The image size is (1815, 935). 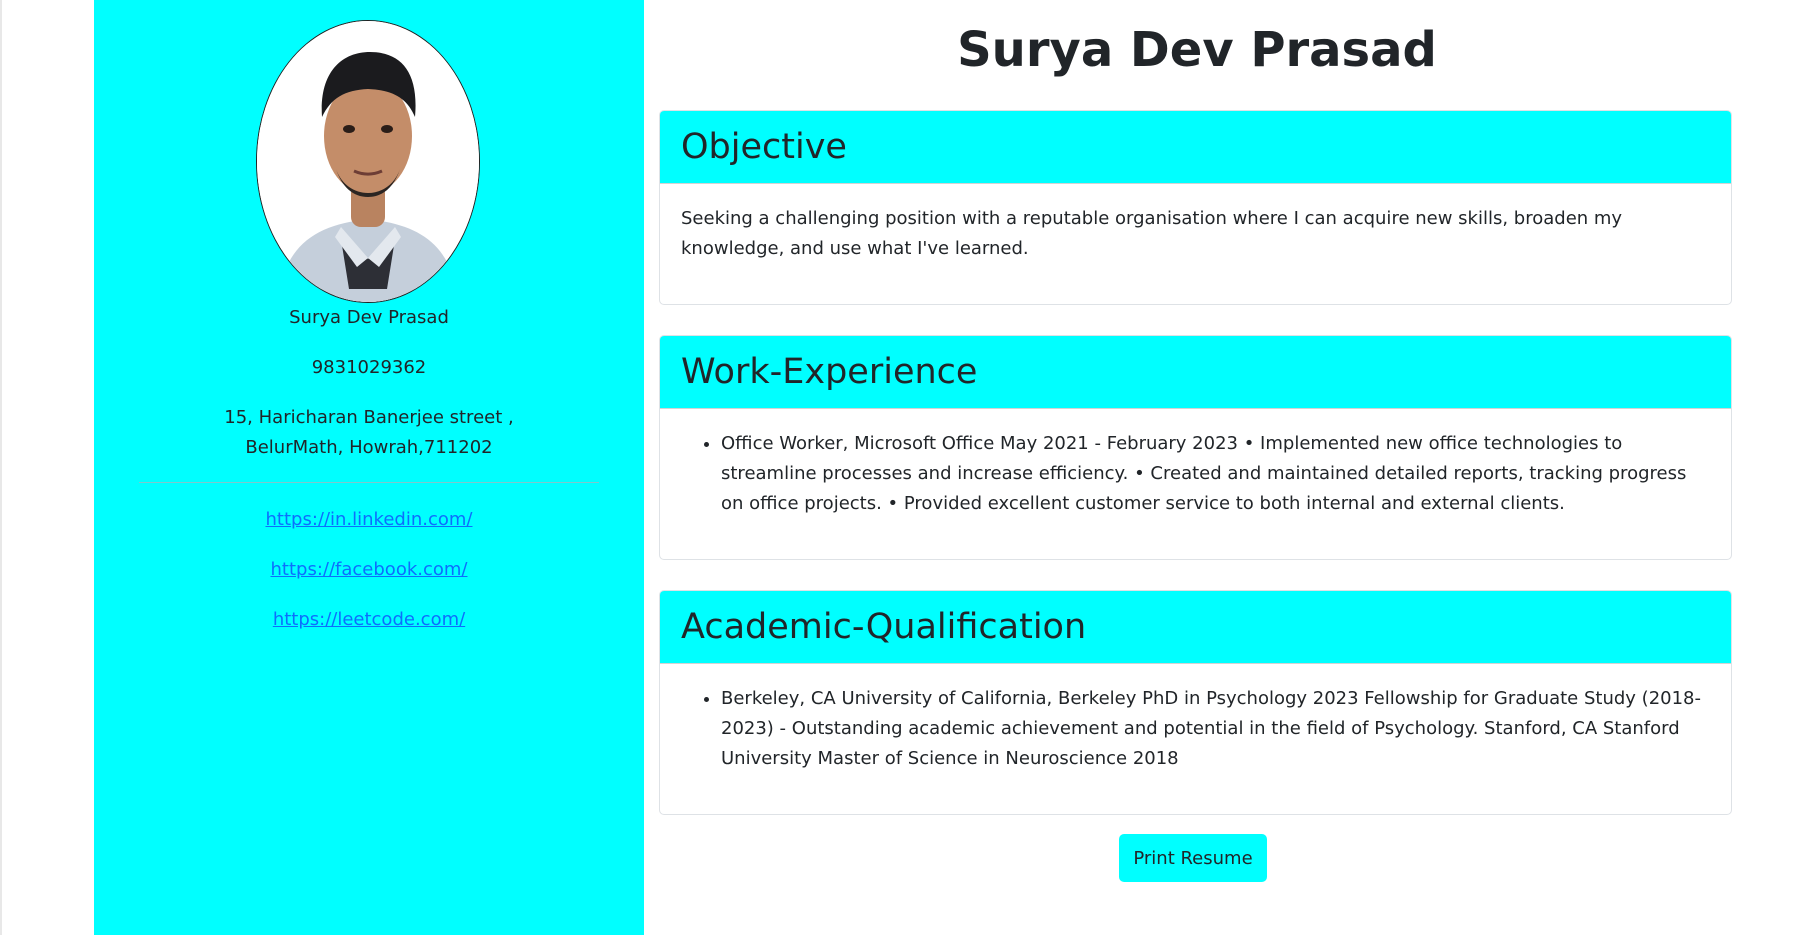 I want to click on profile-photo, so click(x=368, y=161).